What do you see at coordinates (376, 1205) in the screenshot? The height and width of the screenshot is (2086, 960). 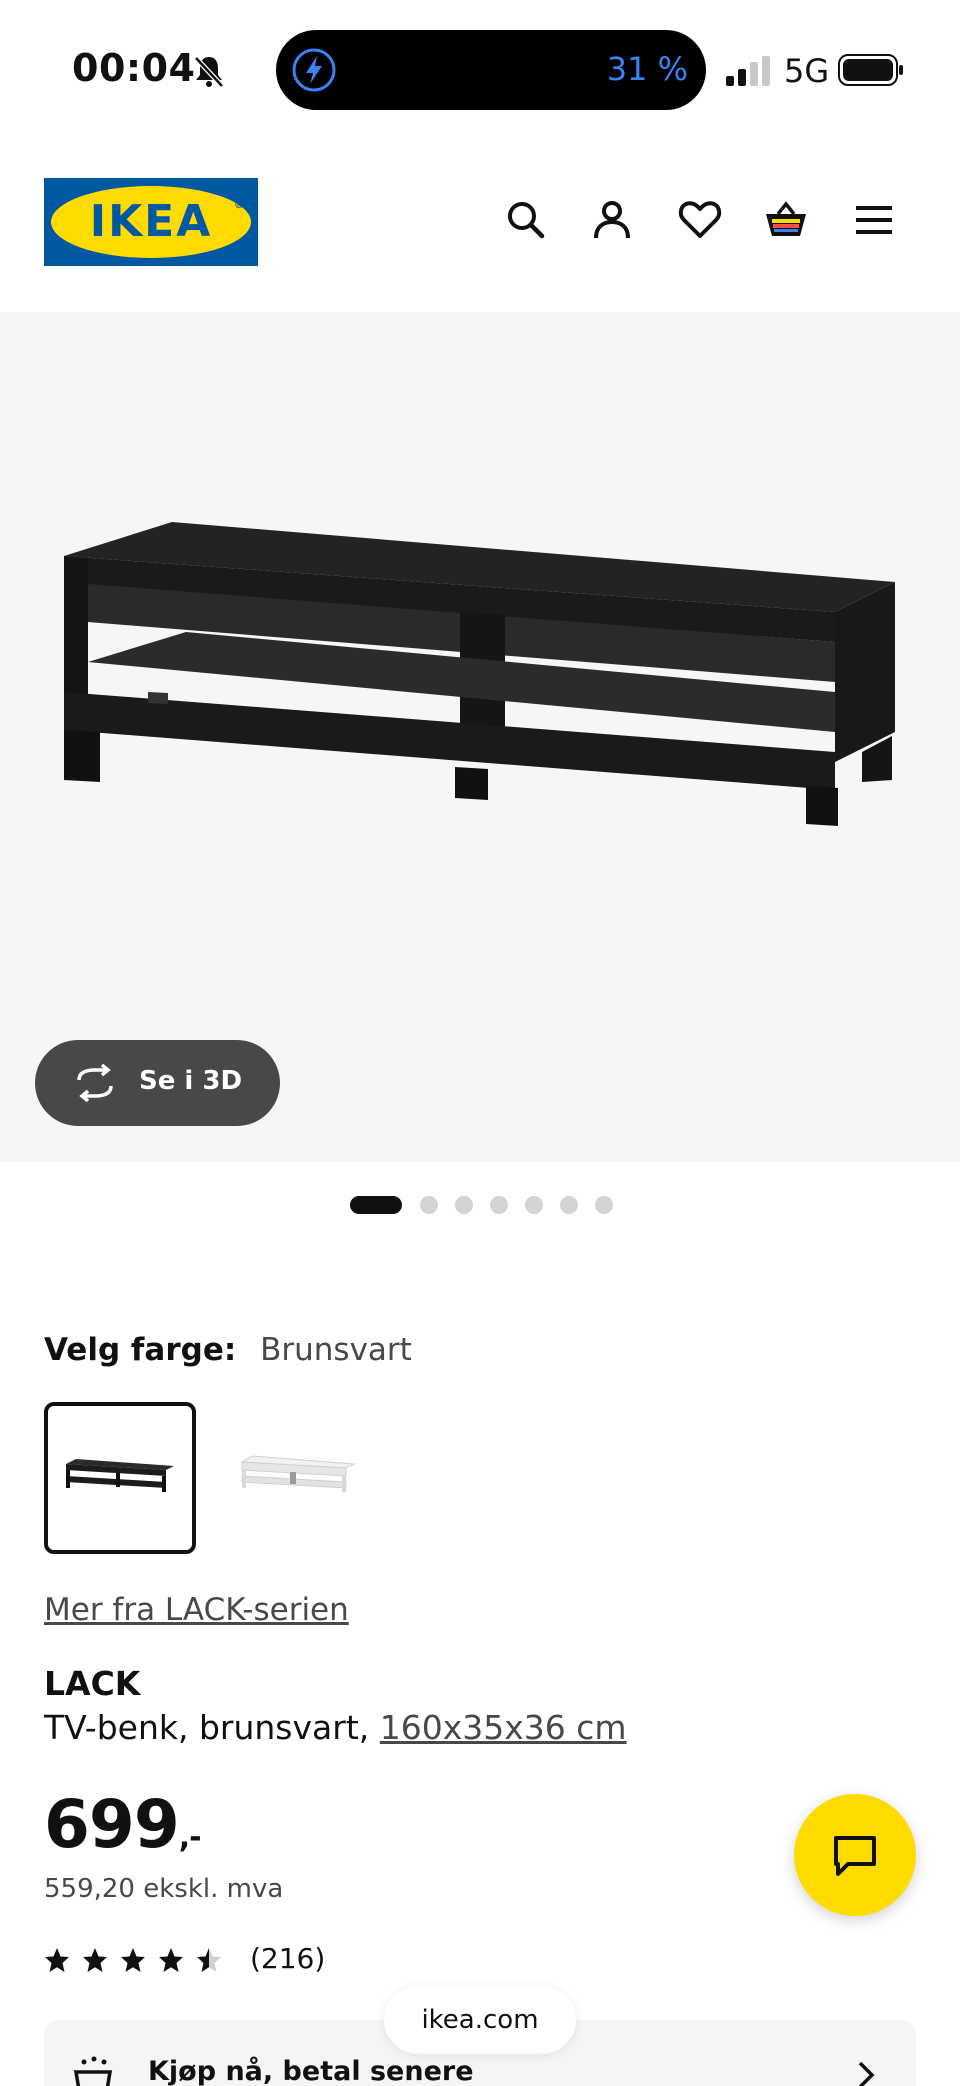 I see `pagination-dot-active` at bounding box center [376, 1205].